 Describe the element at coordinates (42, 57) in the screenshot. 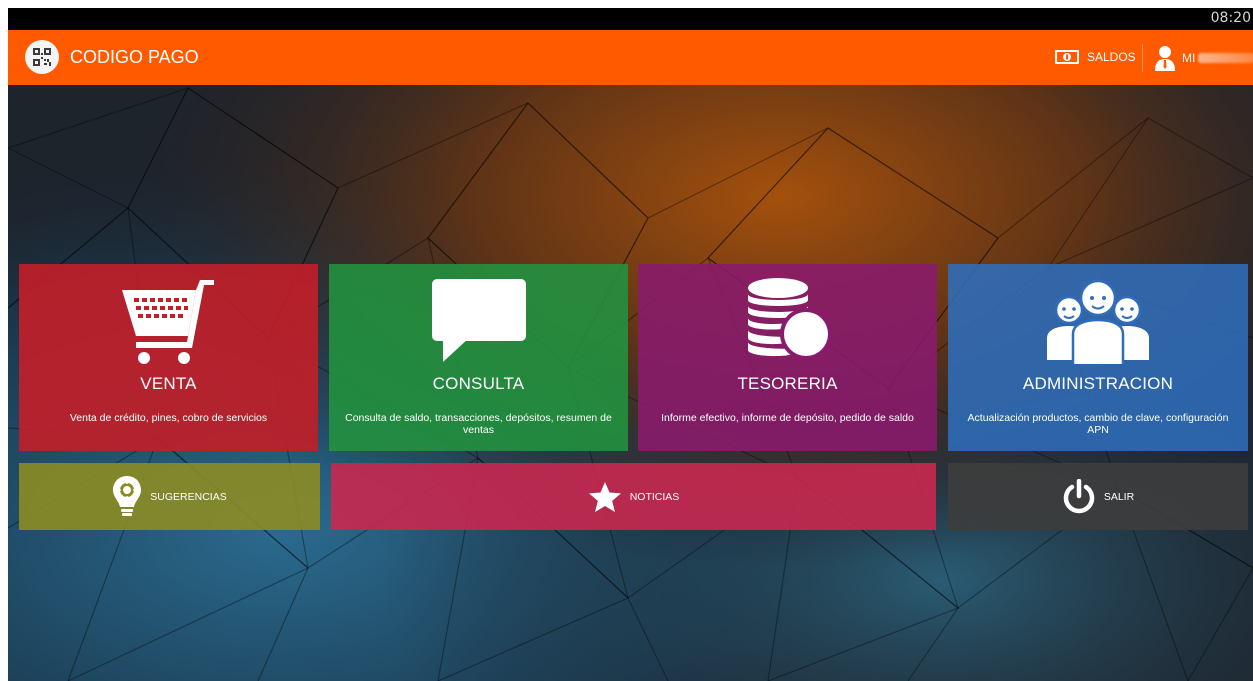

I see `app-logo-icon` at that location.